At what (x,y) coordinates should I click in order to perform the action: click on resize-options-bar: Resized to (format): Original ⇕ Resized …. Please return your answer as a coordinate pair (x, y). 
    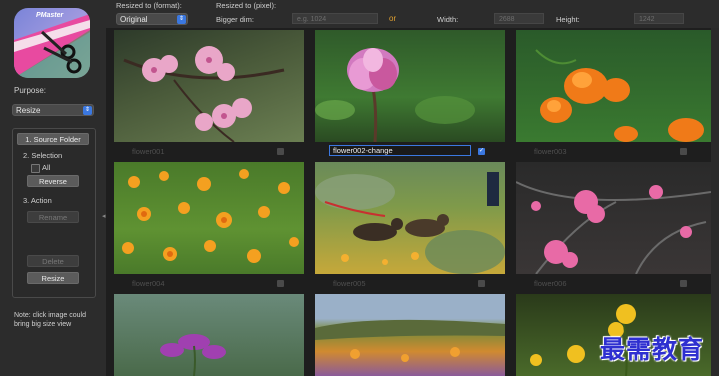
    Looking at the image, I should click on (412, 14).